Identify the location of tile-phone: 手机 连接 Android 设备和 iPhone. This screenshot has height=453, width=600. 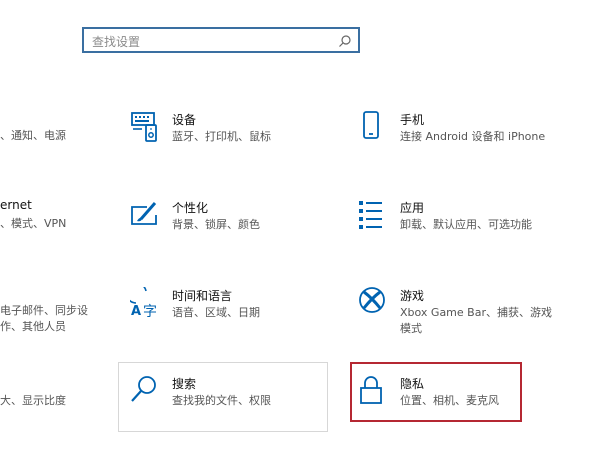
(458, 131).